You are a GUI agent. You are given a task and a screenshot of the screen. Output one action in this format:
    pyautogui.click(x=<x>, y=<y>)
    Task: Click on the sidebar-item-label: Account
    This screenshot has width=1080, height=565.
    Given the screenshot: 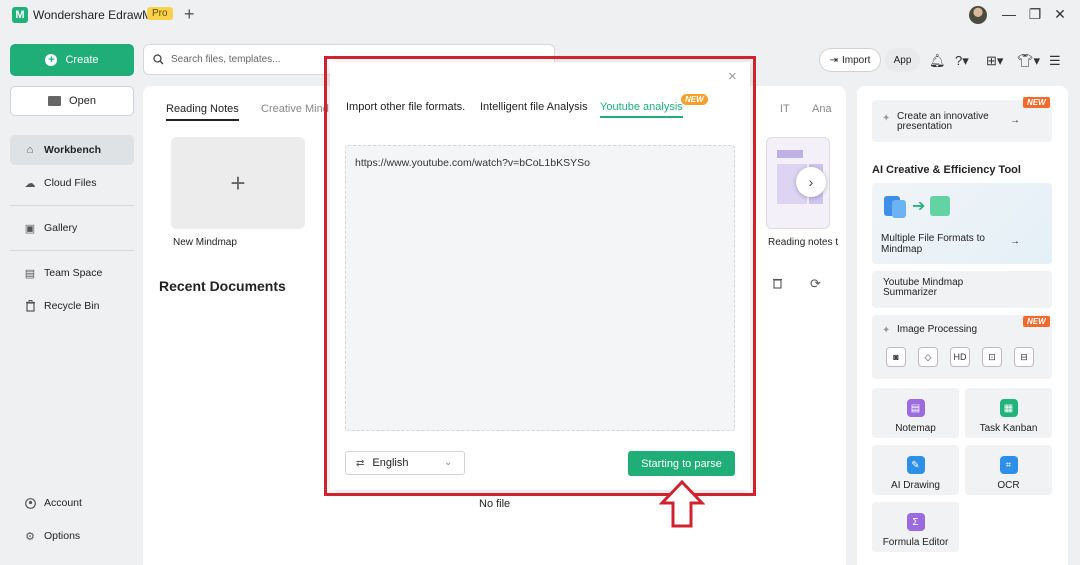 What is the action you would take?
    pyautogui.click(x=63, y=503)
    